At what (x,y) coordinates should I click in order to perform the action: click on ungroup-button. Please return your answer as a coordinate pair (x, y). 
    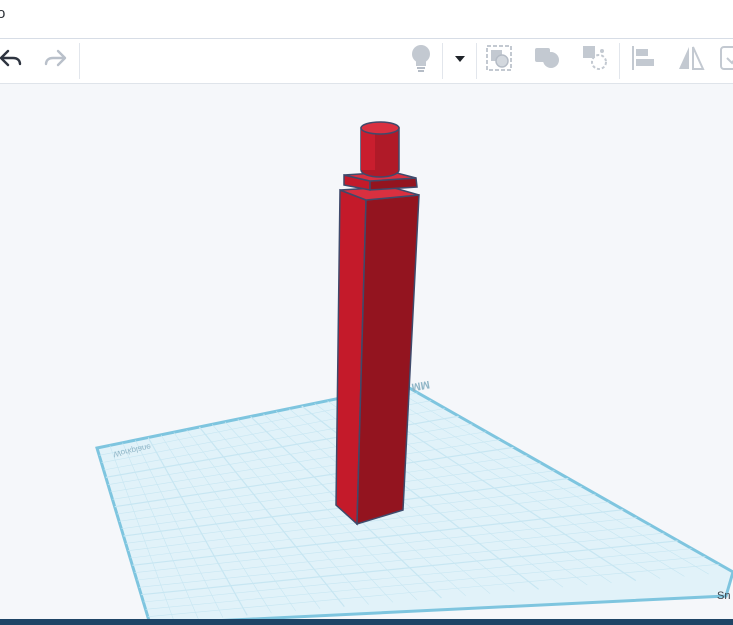
    Looking at the image, I should click on (547, 60).